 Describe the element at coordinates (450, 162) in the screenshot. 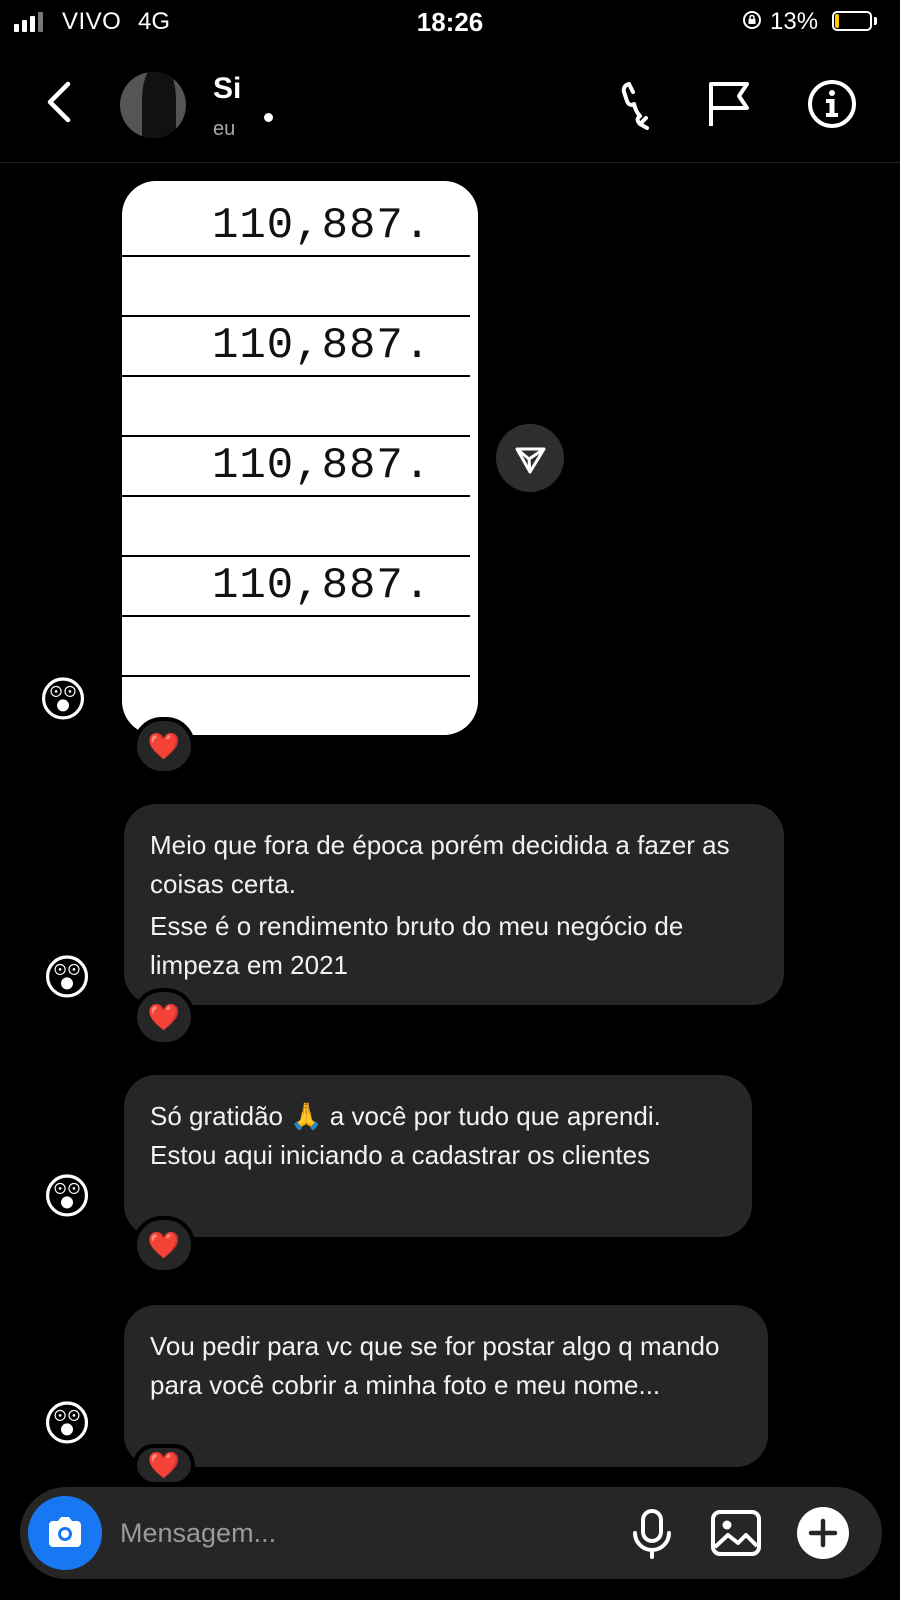

I see `header-divider` at that location.